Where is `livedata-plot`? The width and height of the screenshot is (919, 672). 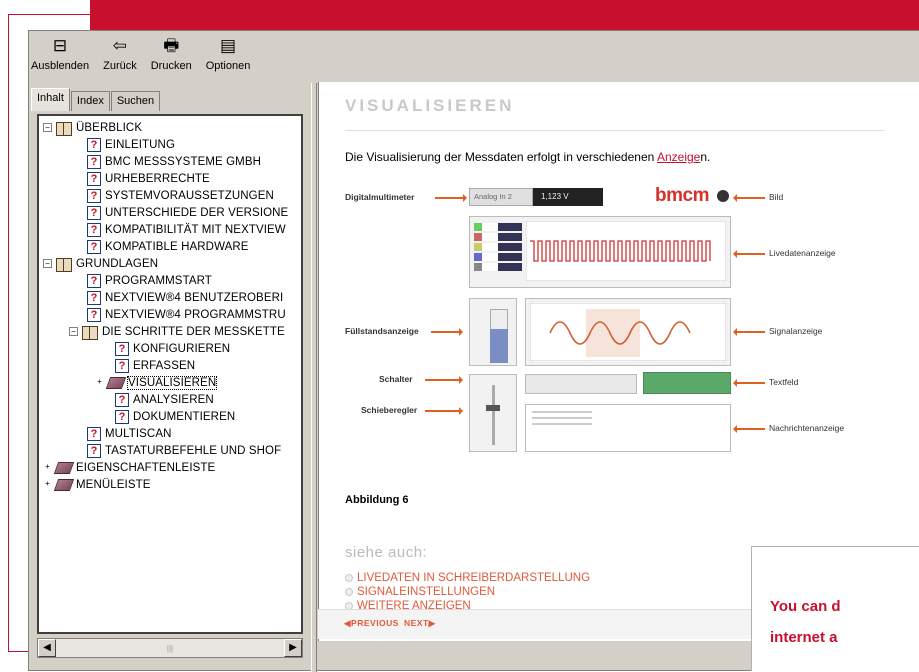
livedata-plot is located at coordinates (626, 251).